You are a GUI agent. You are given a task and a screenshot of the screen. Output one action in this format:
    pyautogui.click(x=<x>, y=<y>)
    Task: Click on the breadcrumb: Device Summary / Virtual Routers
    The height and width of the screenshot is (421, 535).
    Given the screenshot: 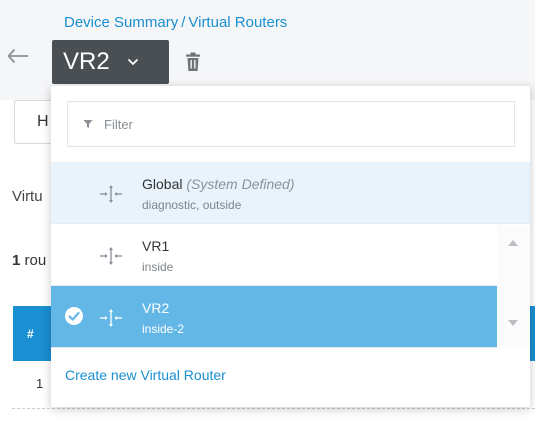 What is the action you would take?
    pyautogui.click(x=175, y=22)
    